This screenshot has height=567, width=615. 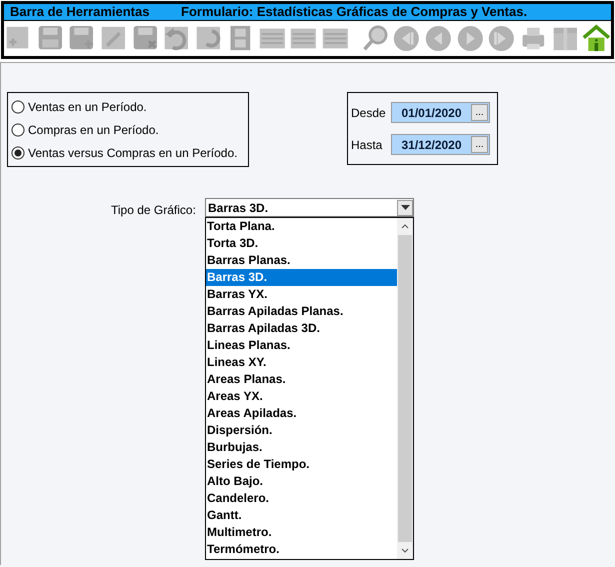 I want to click on chart-type-label: Tipo de Gráfico:, so click(x=154, y=210).